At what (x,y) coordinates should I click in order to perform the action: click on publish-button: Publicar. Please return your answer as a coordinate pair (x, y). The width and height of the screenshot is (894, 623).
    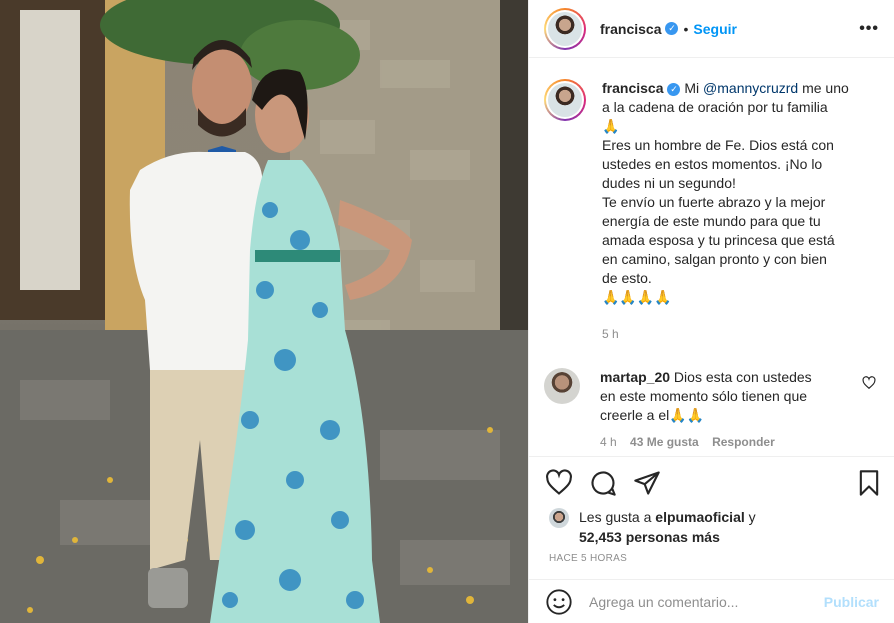
    Looking at the image, I should click on (851, 602).